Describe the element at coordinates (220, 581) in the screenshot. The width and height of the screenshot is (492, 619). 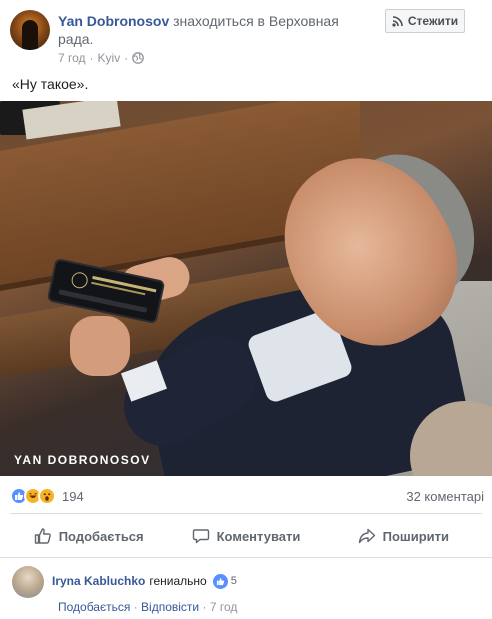
I see `like-badge-icon` at that location.